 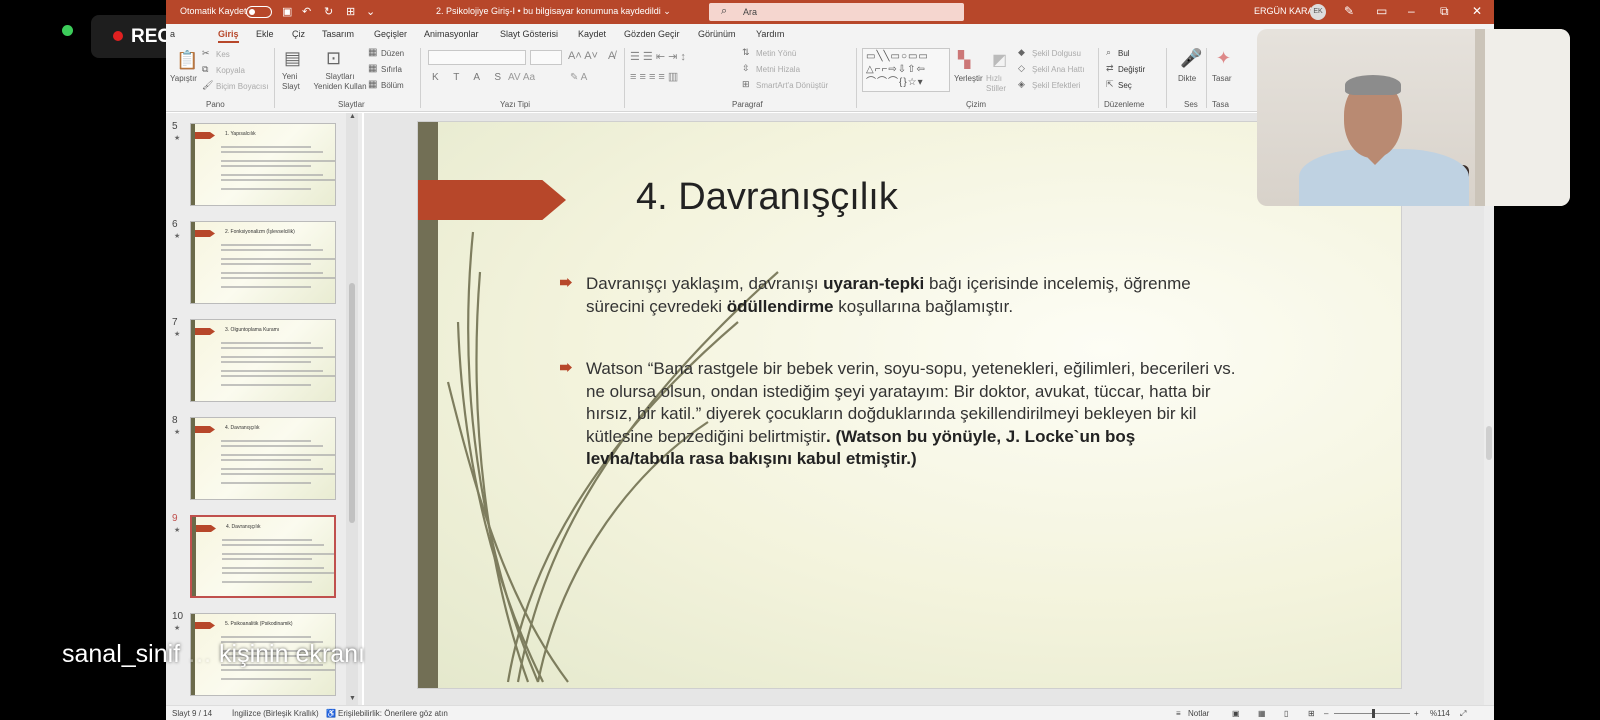 I want to click on find-button: Bul, so click(x=1124, y=53).